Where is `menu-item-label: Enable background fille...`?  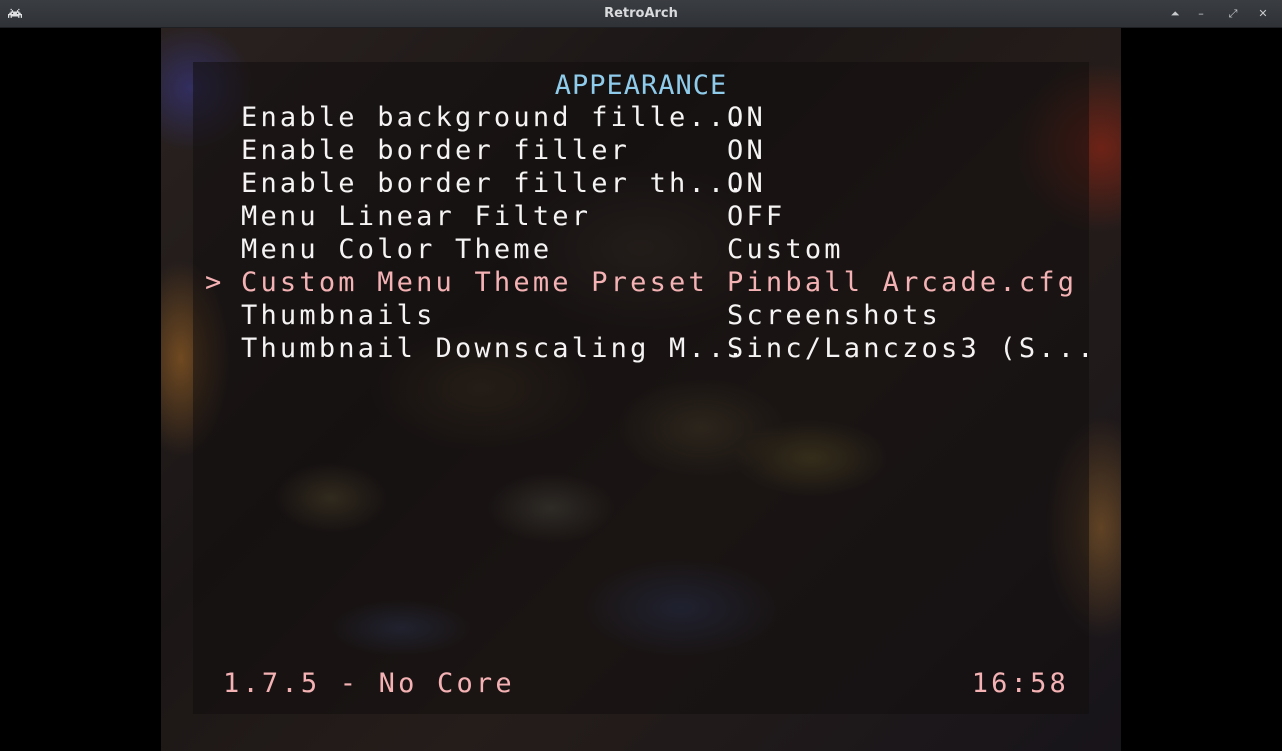 menu-item-label: Enable background fille... is located at coordinates (494, 117).